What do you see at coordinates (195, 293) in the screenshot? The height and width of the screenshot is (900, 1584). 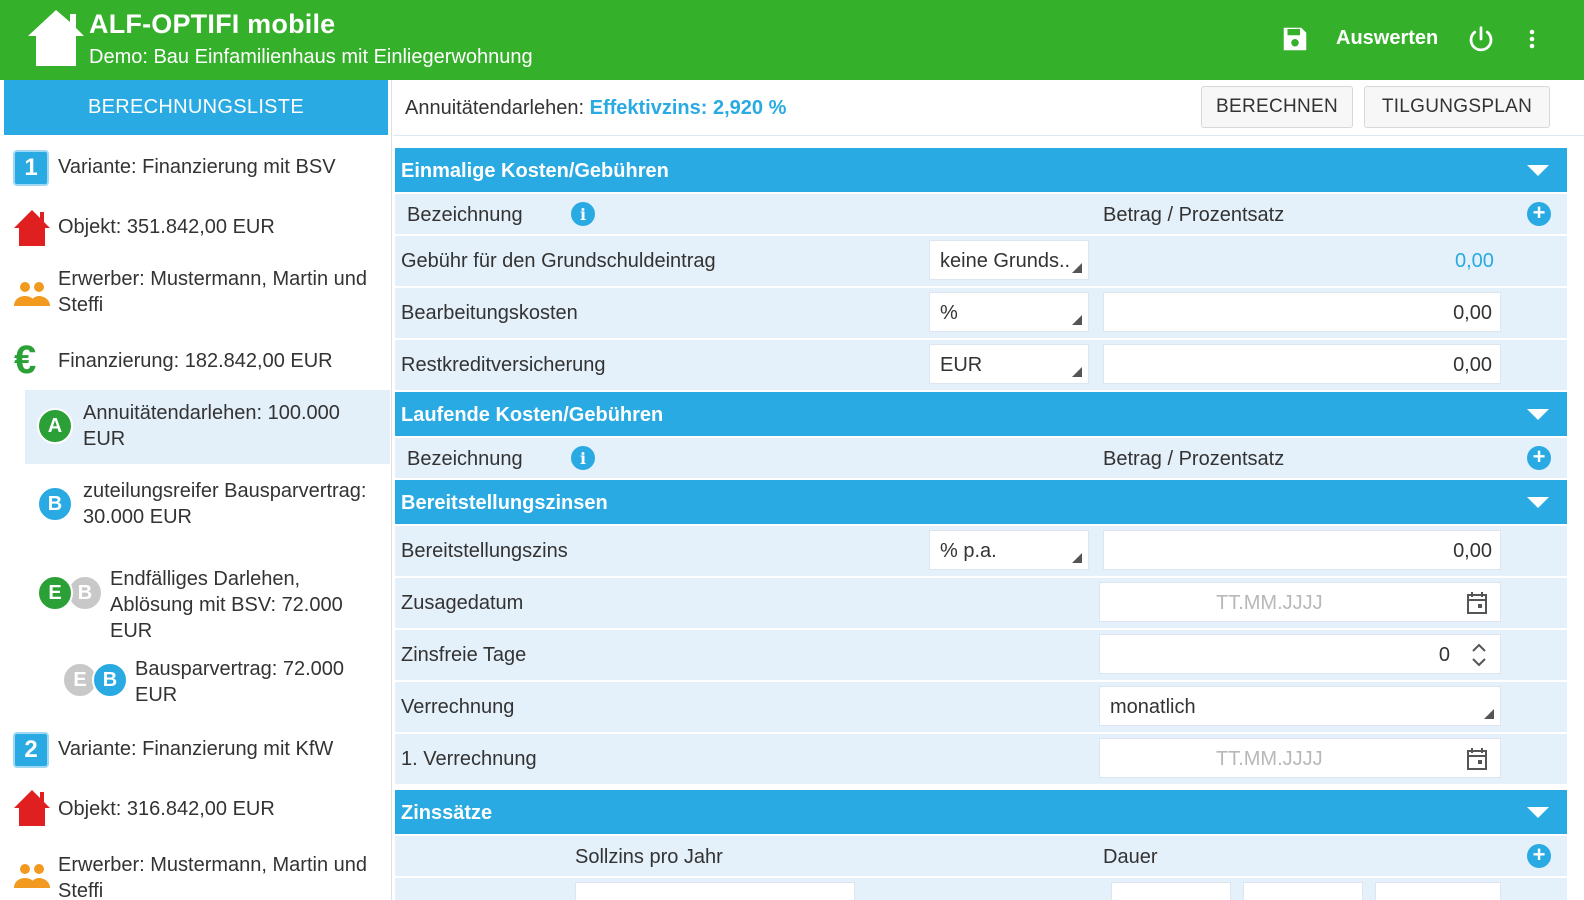 I see `sidebar-item-erwerber-1: Erwerber: Mustermann, Martin und Steffi` at bounding box center [195, 293].